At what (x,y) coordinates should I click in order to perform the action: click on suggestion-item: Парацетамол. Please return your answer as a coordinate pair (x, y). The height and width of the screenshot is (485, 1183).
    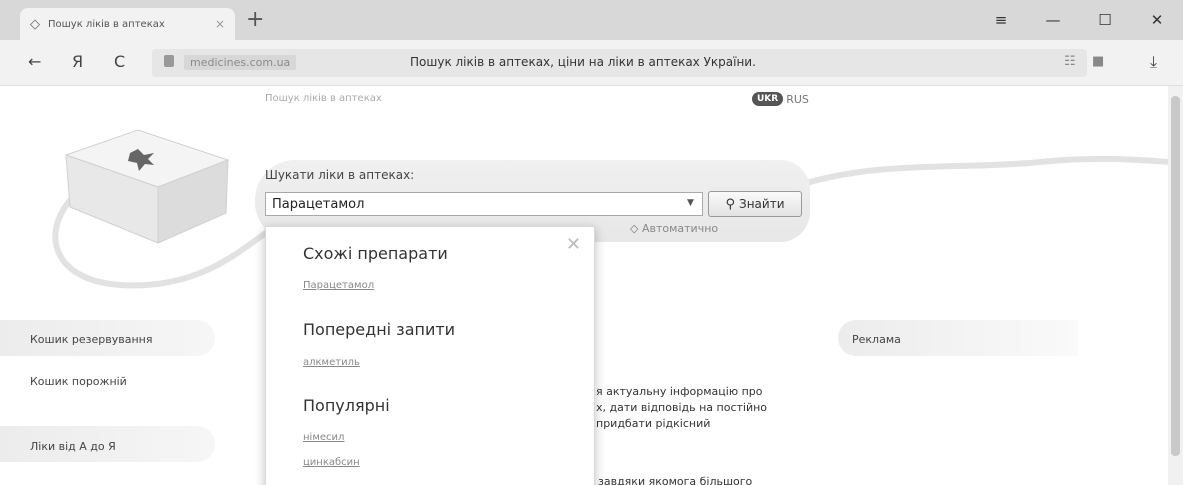
    Looking at the image, I should click on (338, 285).